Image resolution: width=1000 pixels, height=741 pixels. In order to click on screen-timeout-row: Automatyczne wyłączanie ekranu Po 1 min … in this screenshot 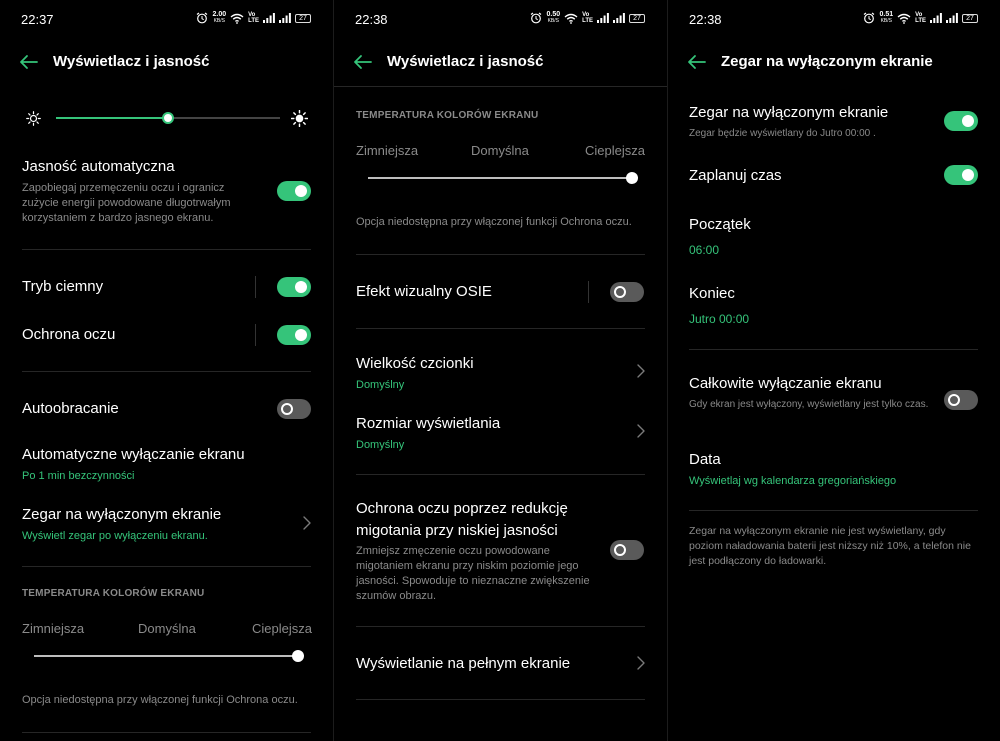, I will do `click(133, 464)`.